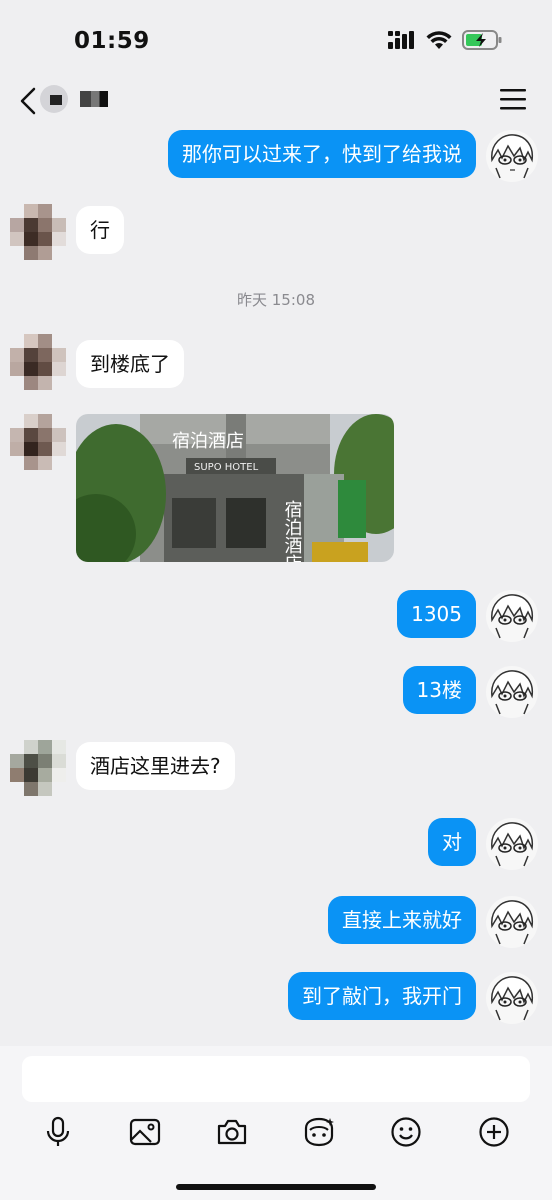 Image resolution: width=552 pixels, height=1200 pixels. I want to click on emoji-icon, so click(406, 1132).